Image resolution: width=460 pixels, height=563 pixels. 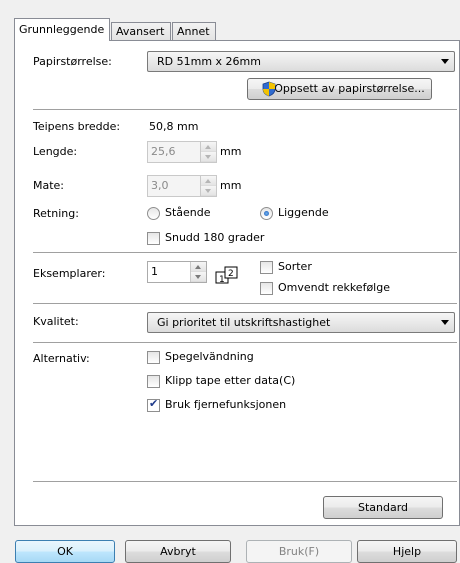 I want to click on collate-checkbox, so click(x=266, y=267).